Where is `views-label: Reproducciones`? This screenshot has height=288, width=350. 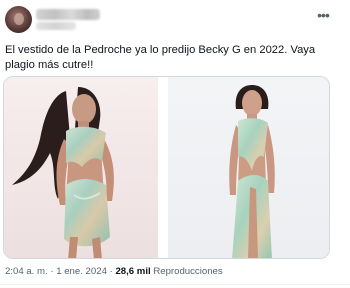 views-label: Reproducciones is located at coordinates (188, 271).